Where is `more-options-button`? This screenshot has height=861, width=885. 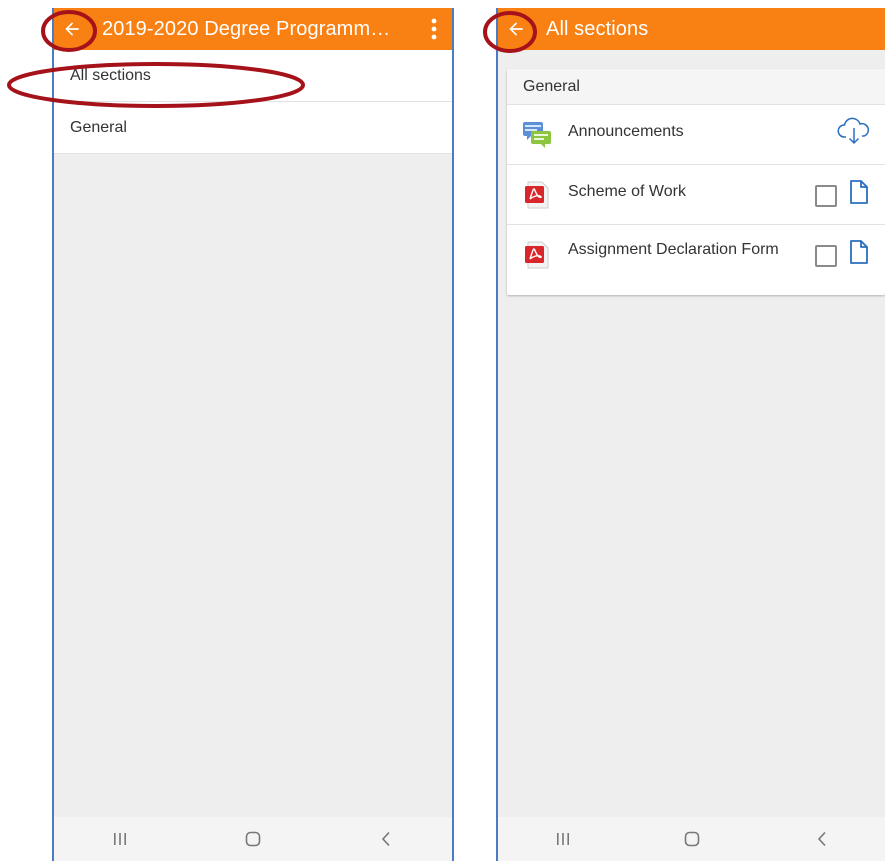 more-options-button is located at coordinates (434, 29).